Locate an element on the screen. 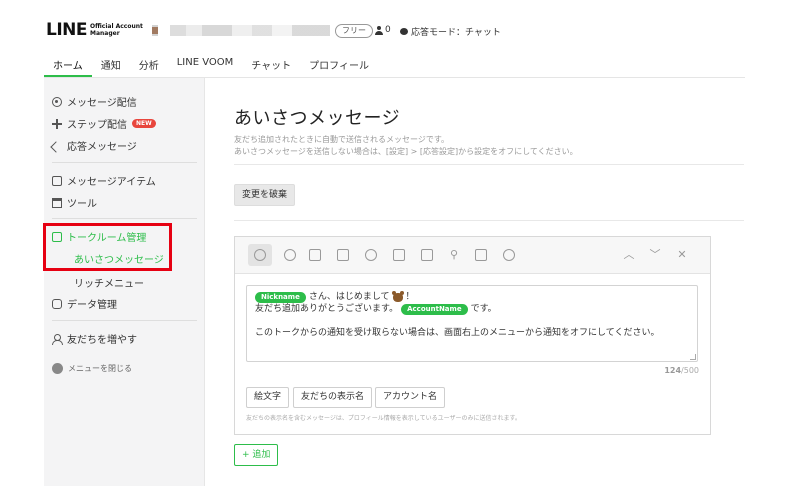 This screenshot has height=486, width=800. reply-icon is located at coordinates (57, 146).